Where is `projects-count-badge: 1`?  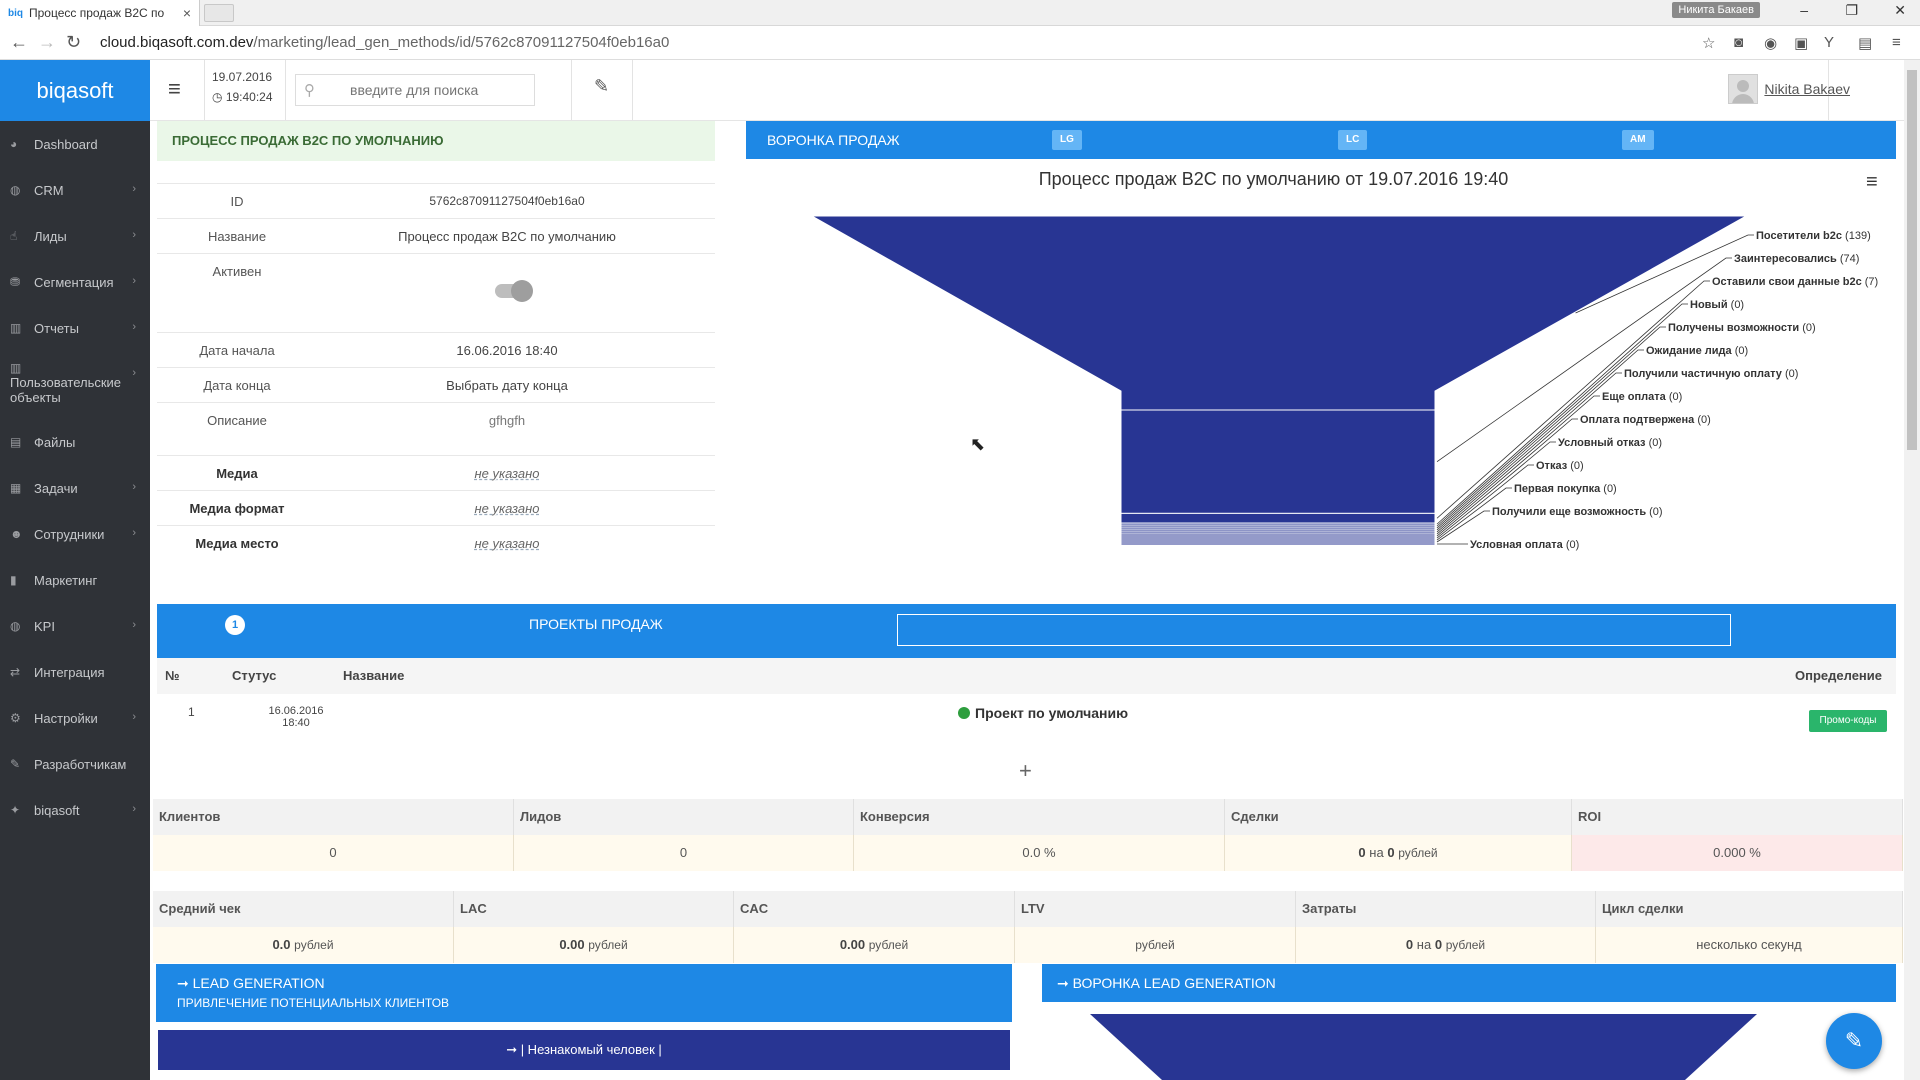 projects-count-badge: 1 is located at coordinates (235, 625).